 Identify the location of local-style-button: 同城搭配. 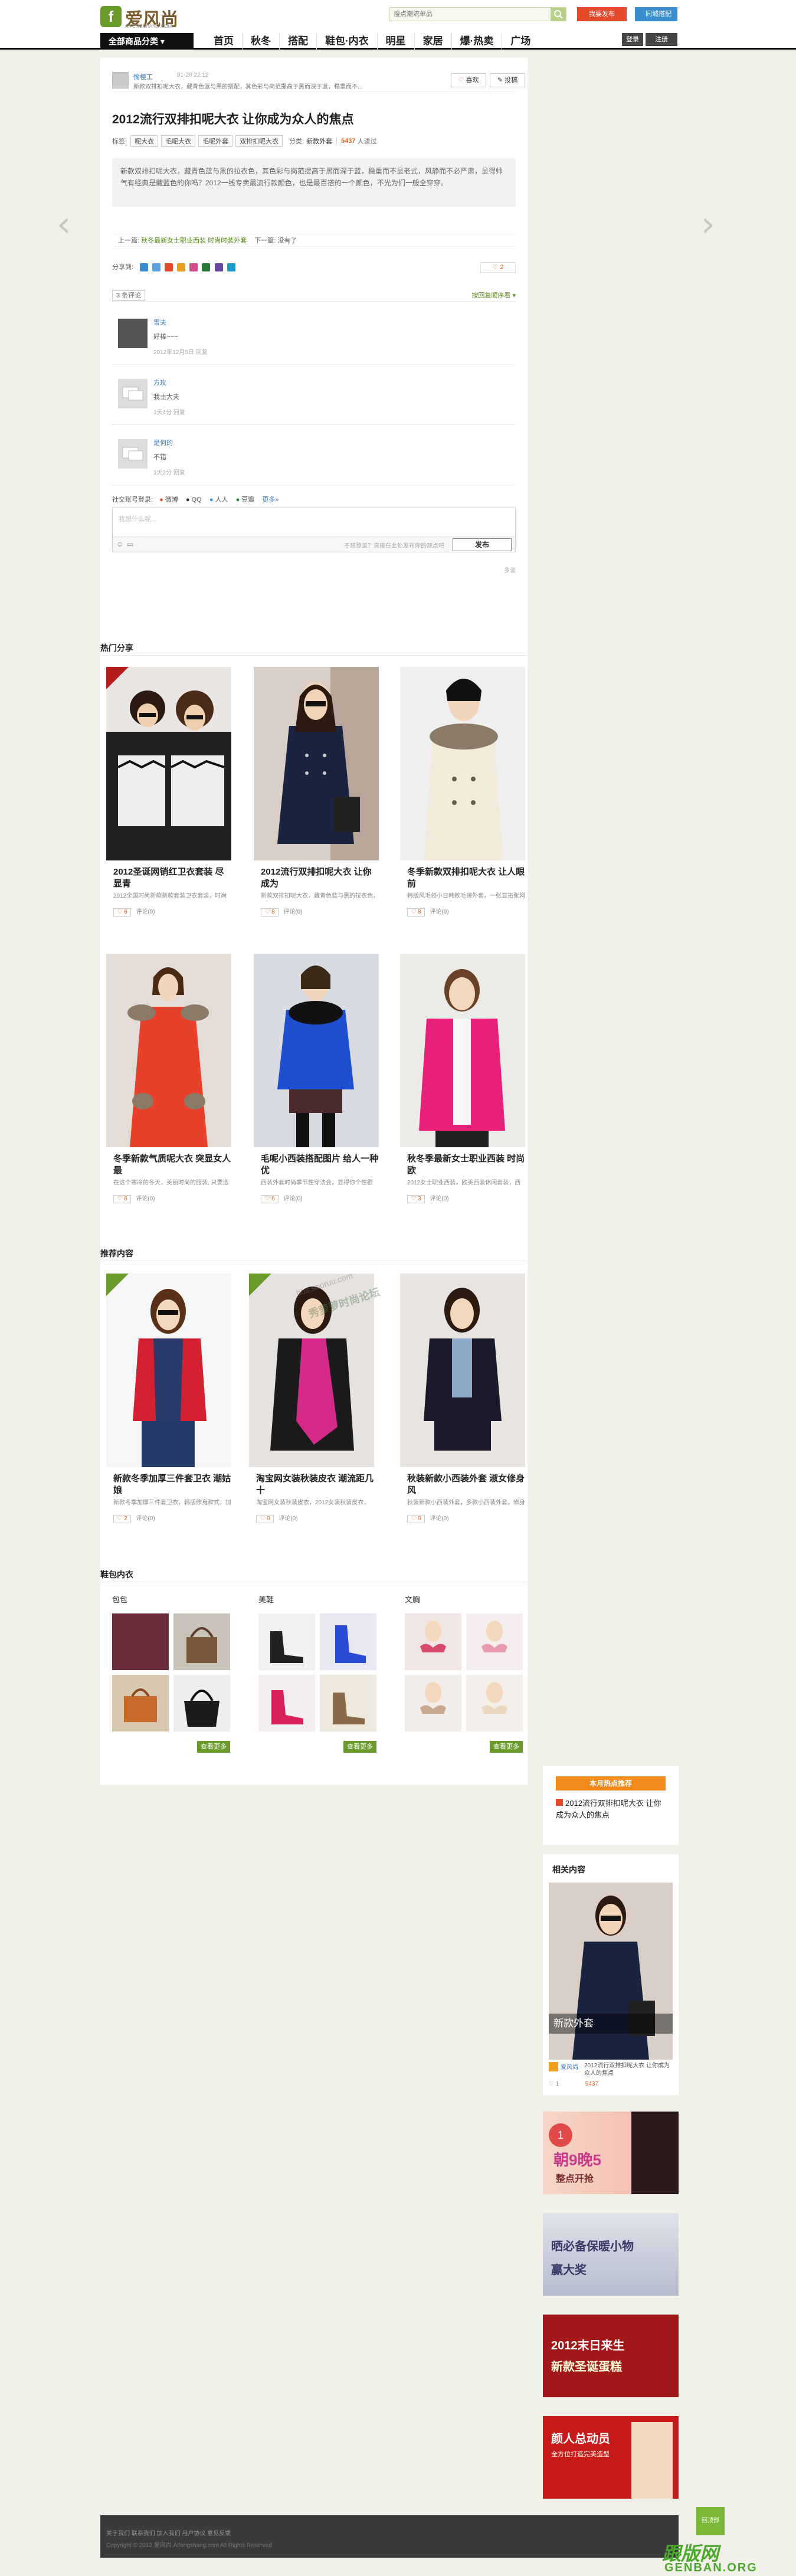
(656, 14).